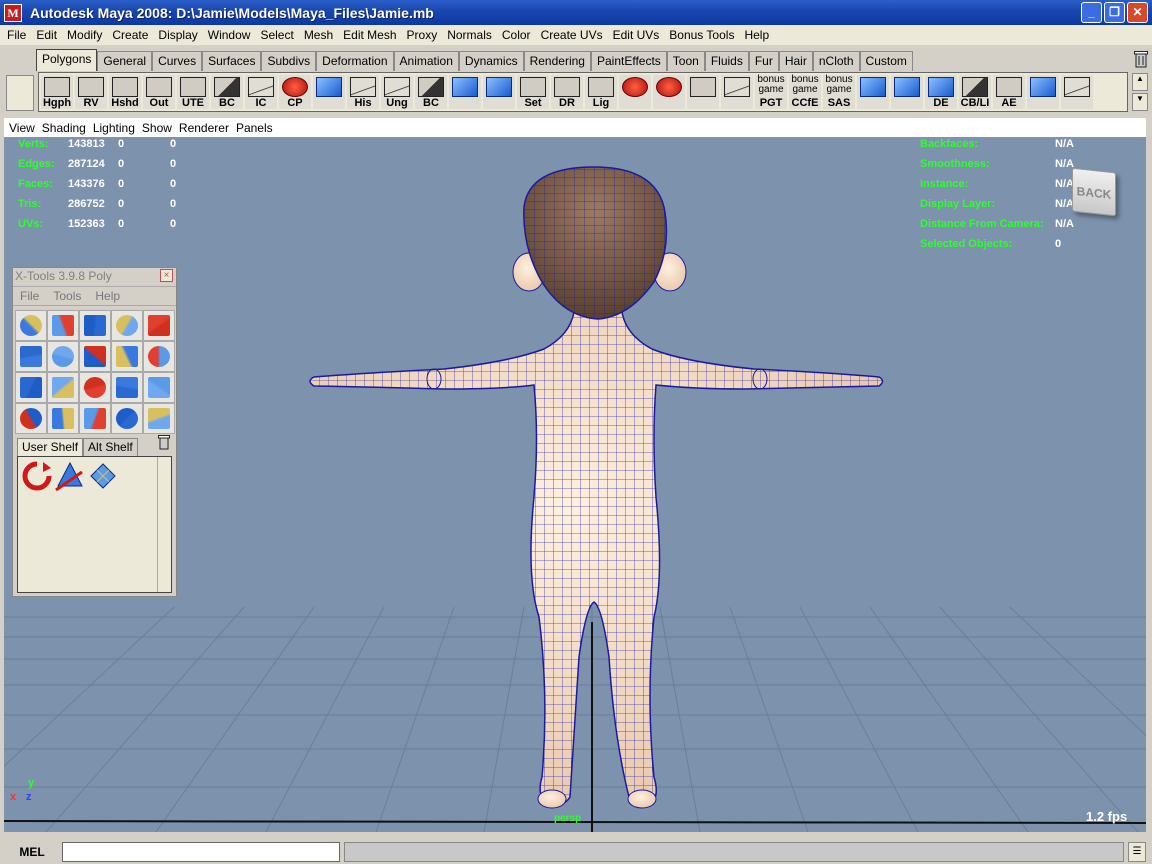  What do you see at coordinates (355, 61) in the screenshot?
I see `shelf-tab-deformation: Deformation` at bounding box center [355, 61].